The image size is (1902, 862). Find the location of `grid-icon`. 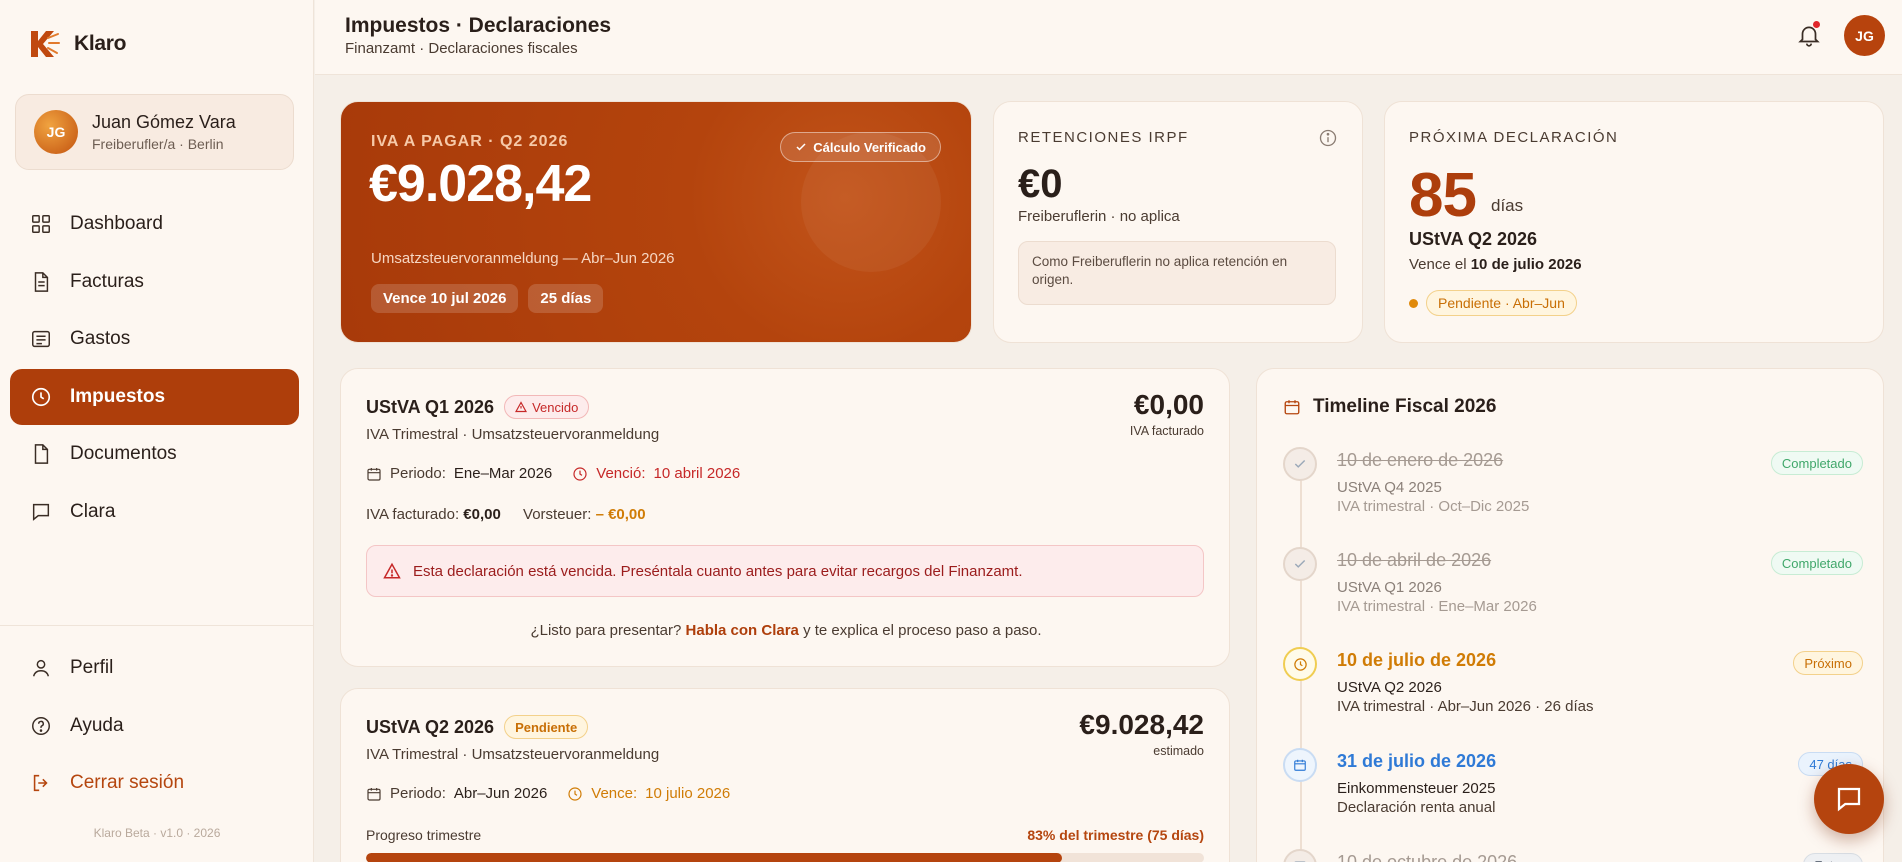

grid-icon is located at coordinates (41, 224).